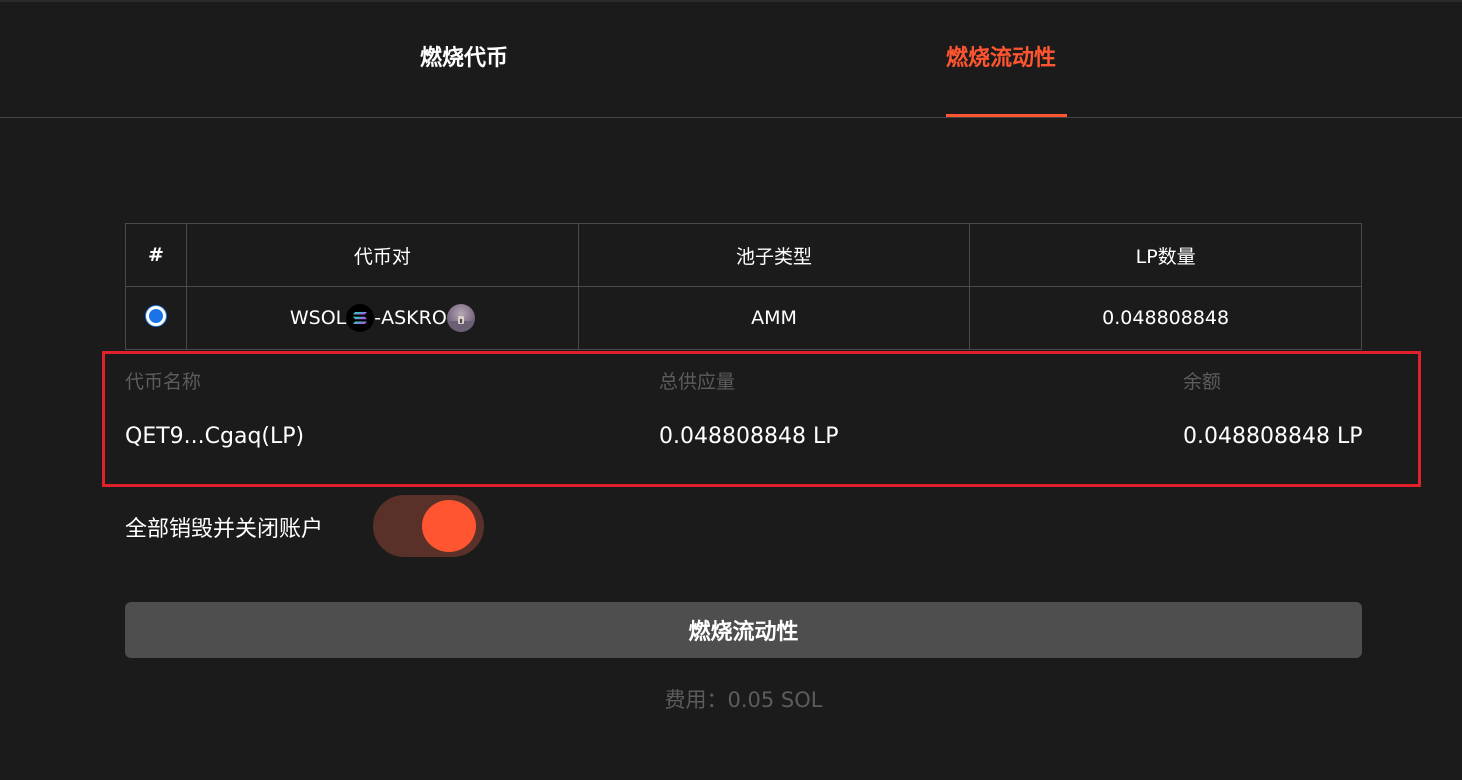  What do you see at coordinates (749, 436) in the screenshot?
I see `total-supply-value: 0.048808848 LP` at bounding box center [749, 436].